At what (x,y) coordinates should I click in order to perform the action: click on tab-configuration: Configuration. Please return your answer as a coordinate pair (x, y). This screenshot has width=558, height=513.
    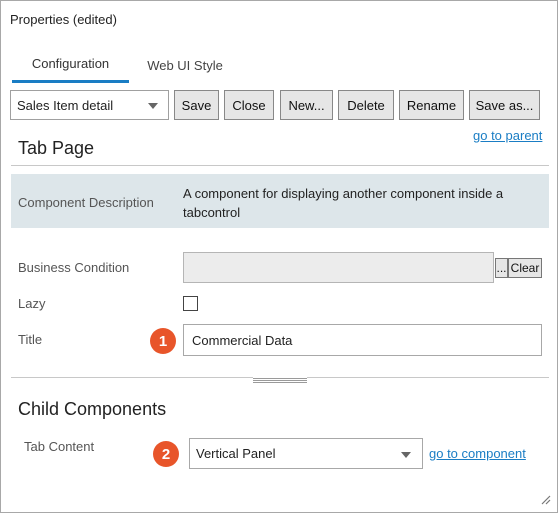
    Looking at the image, I should click on (70, 65).